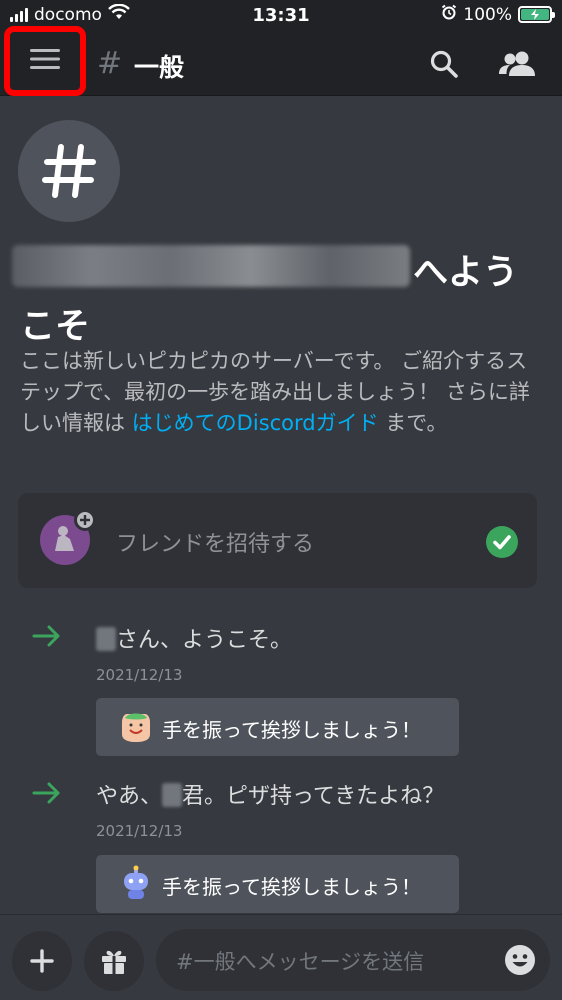 The image size is (562, 1000). I want to click on welcome-title: へよう, so click(466, 273).